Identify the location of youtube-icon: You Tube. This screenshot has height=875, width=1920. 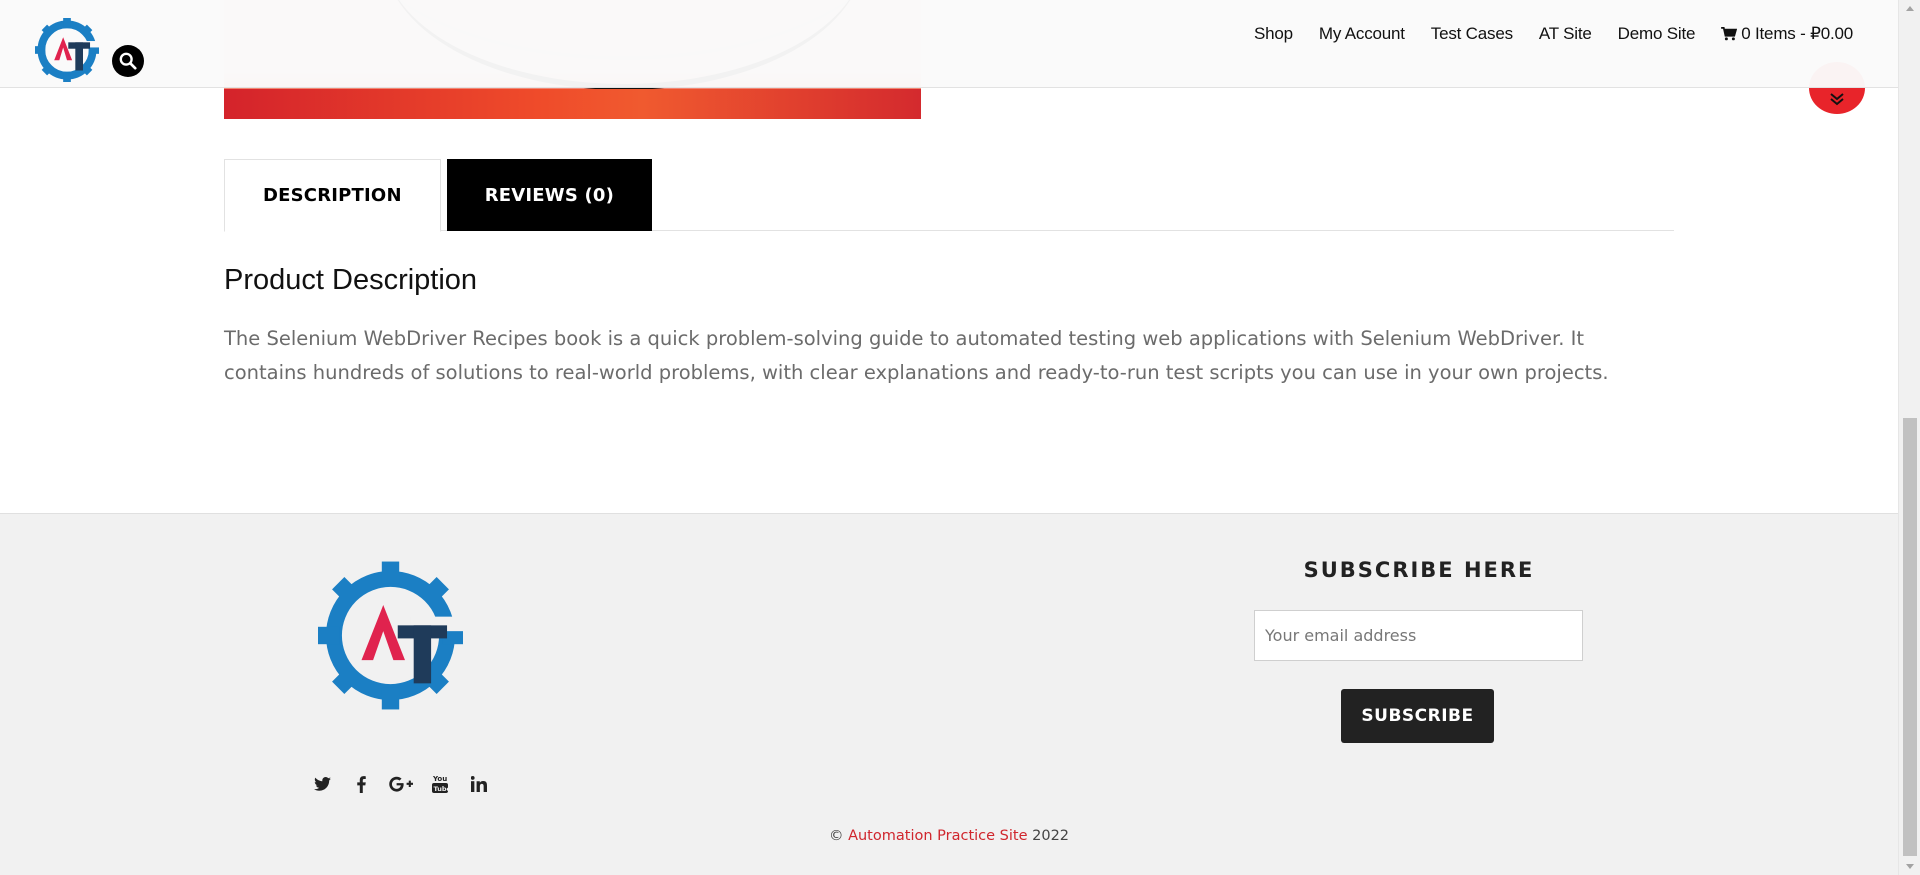
(439, 784).